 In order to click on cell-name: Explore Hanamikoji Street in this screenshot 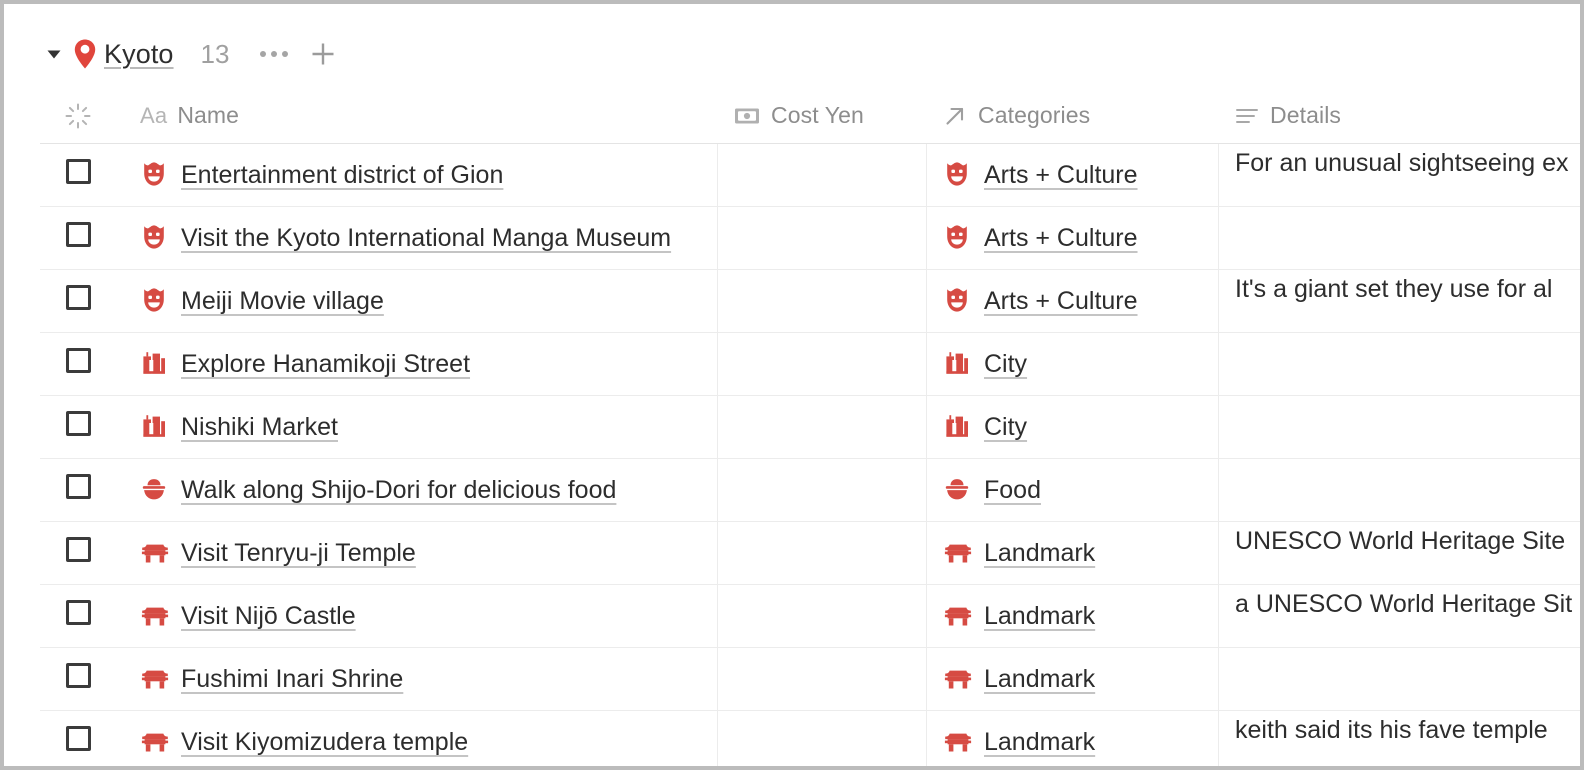, I will do `click(417, 364)`.